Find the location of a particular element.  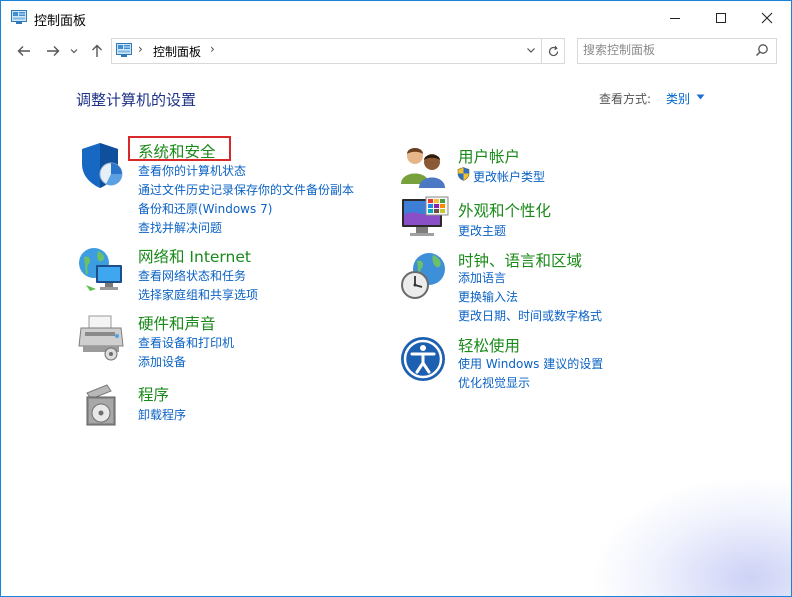

maximize-button is located at coordinates (721, 18).